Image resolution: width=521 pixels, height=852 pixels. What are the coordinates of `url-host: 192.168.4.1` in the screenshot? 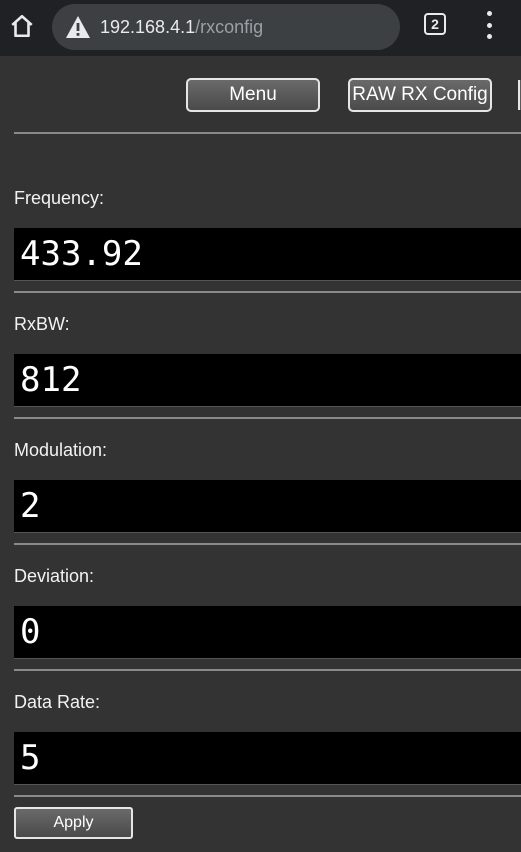 It's located at (148, 27).